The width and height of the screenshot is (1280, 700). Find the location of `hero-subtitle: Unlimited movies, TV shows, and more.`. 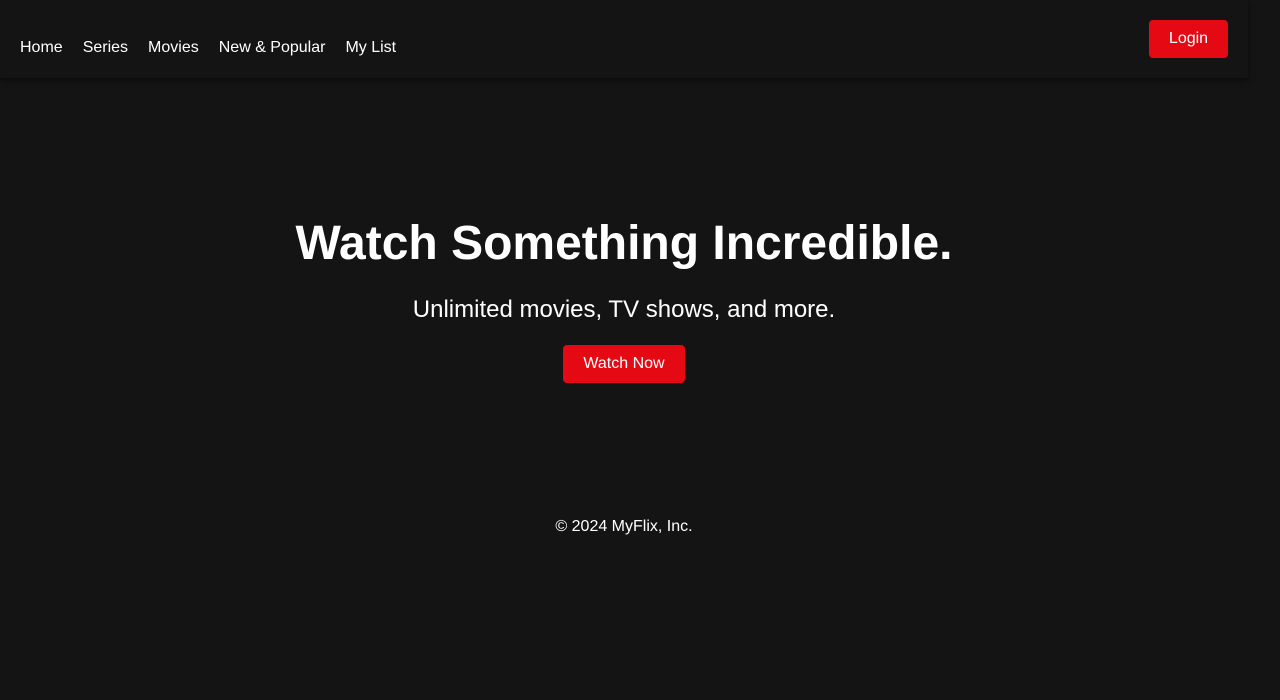

hero-subtitle: Unlimited movies, TV shows, and more. is located at coordinates (624, 309).